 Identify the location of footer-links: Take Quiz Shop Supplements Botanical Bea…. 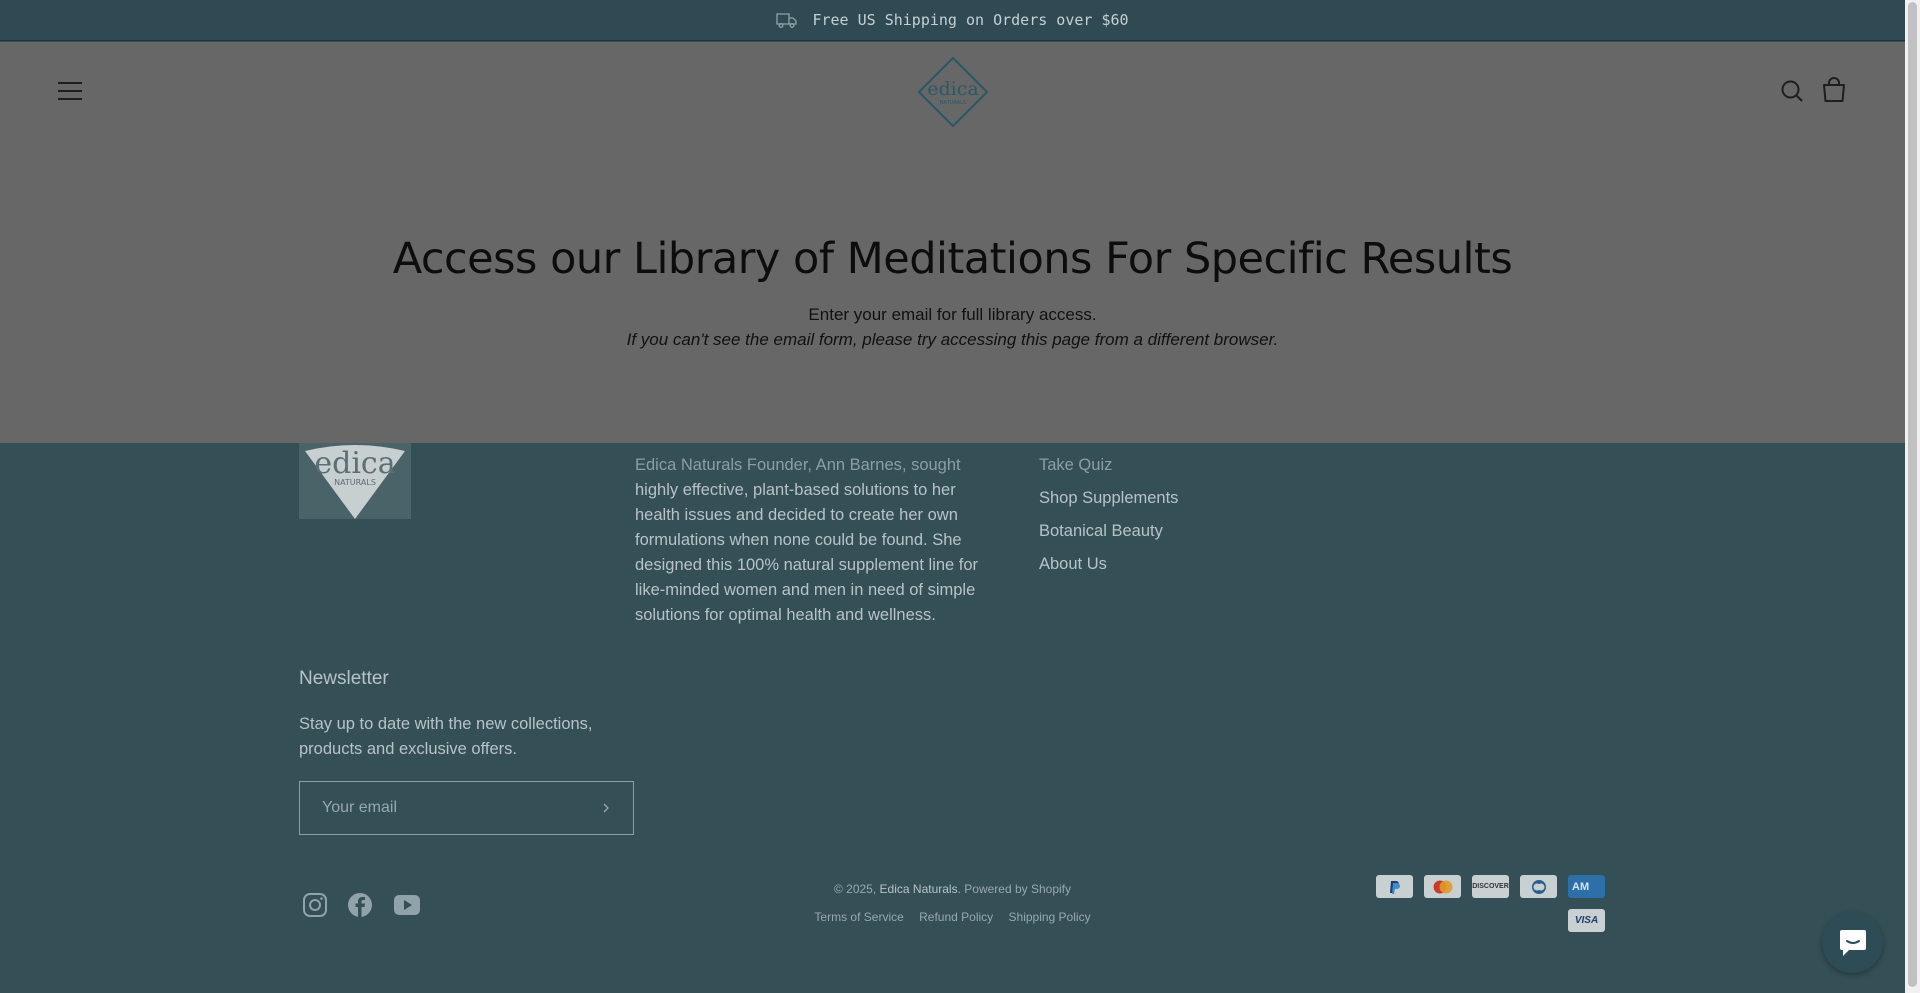
(1108, 519).